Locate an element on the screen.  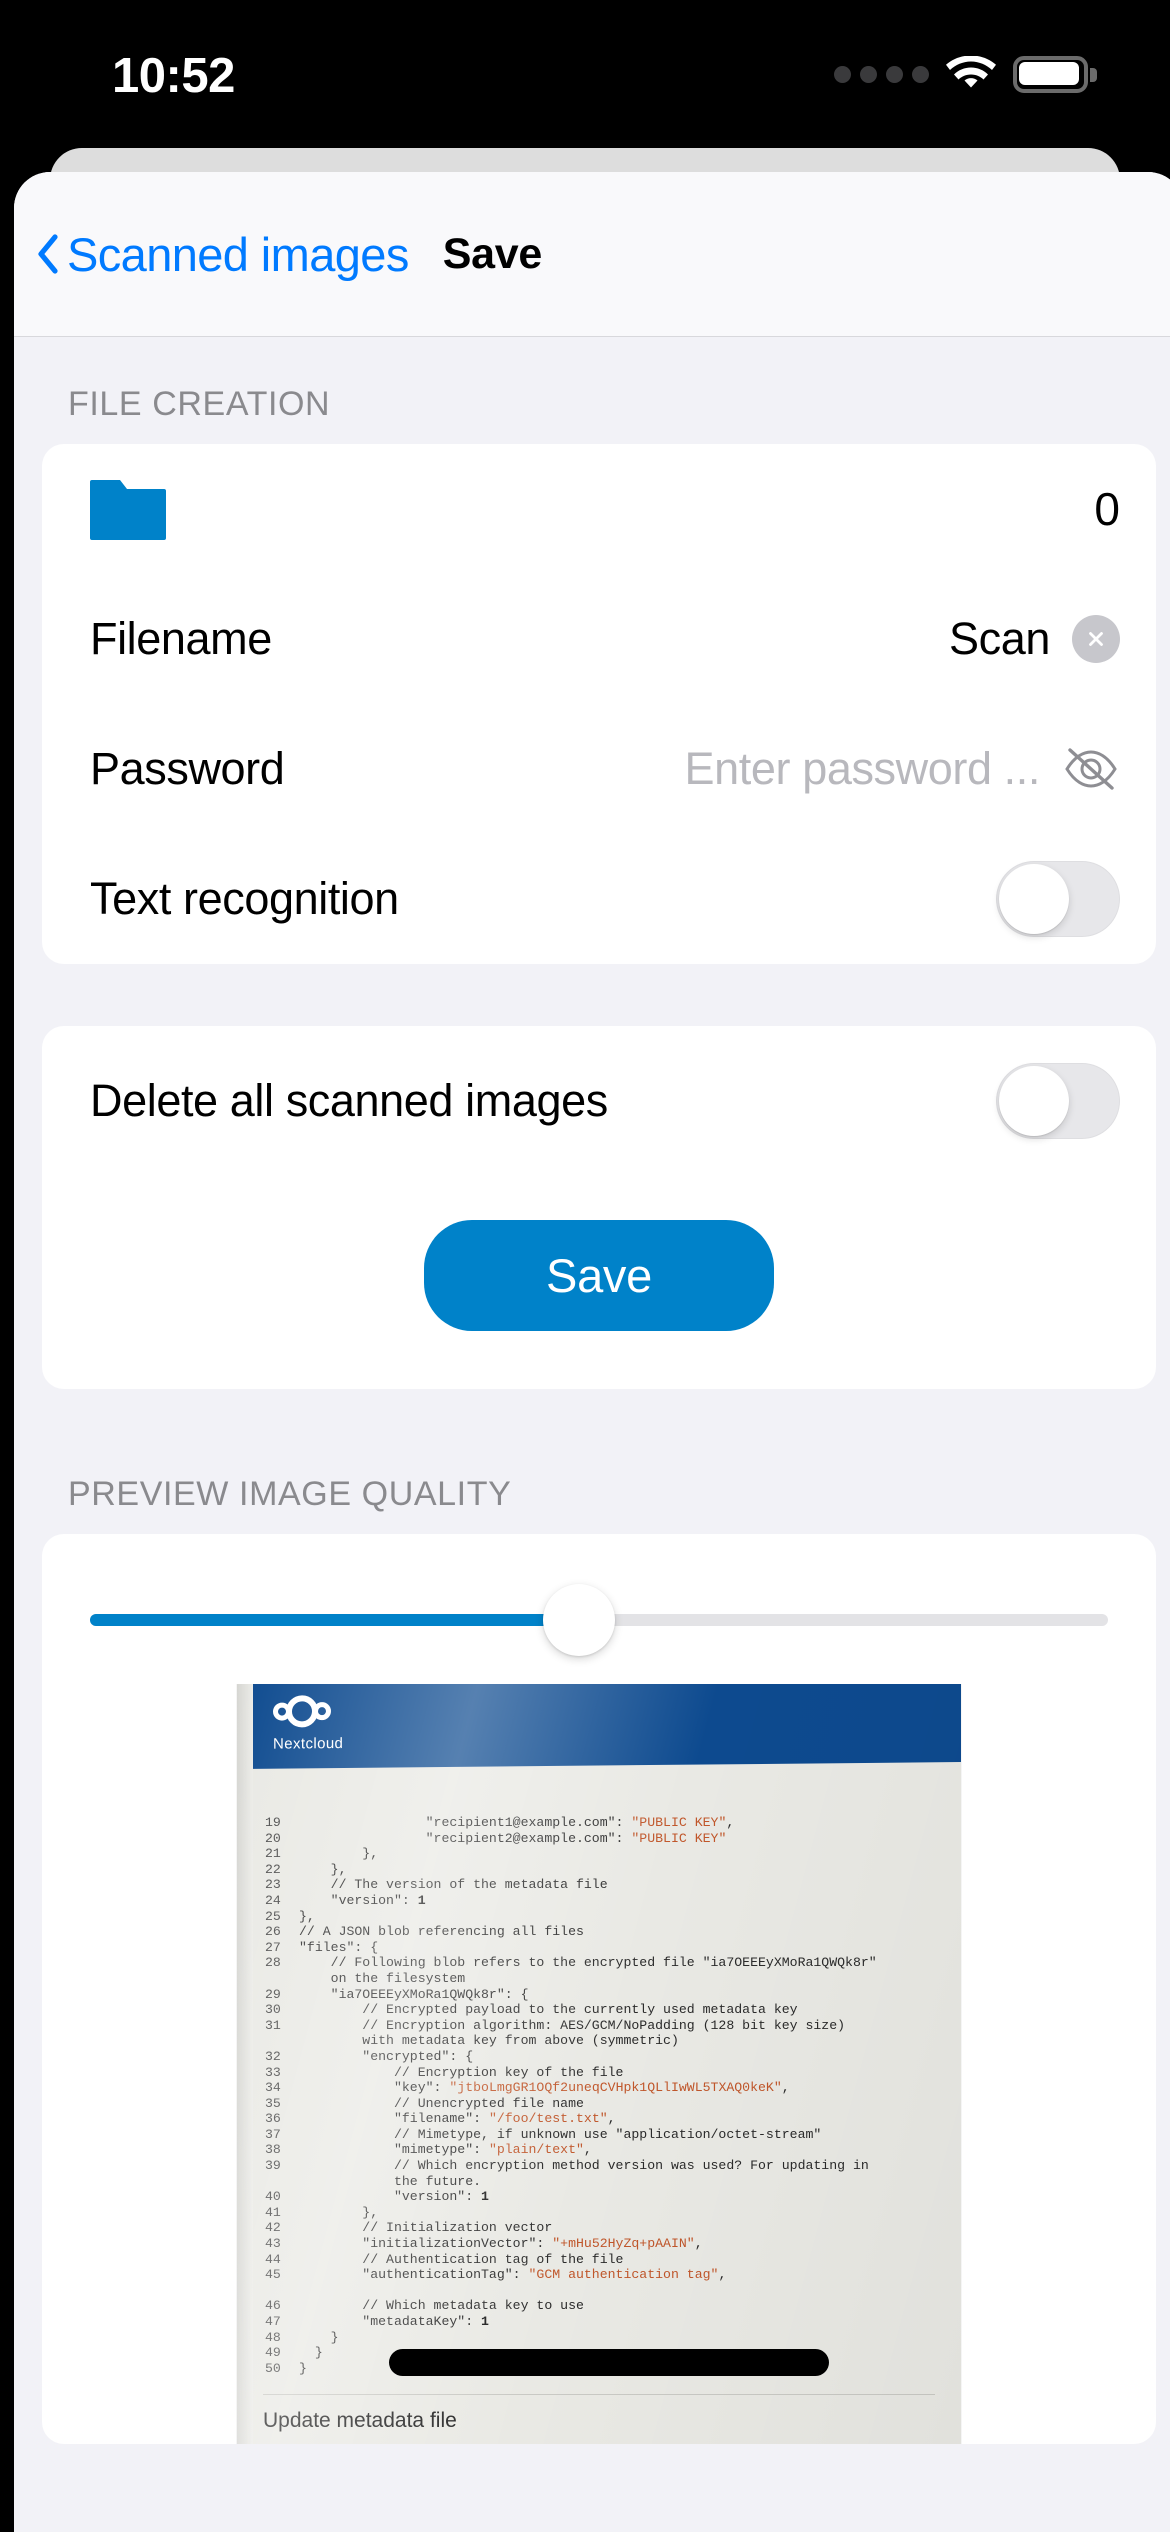
status-bar: 10:52 is located at coordinates (585, 72).